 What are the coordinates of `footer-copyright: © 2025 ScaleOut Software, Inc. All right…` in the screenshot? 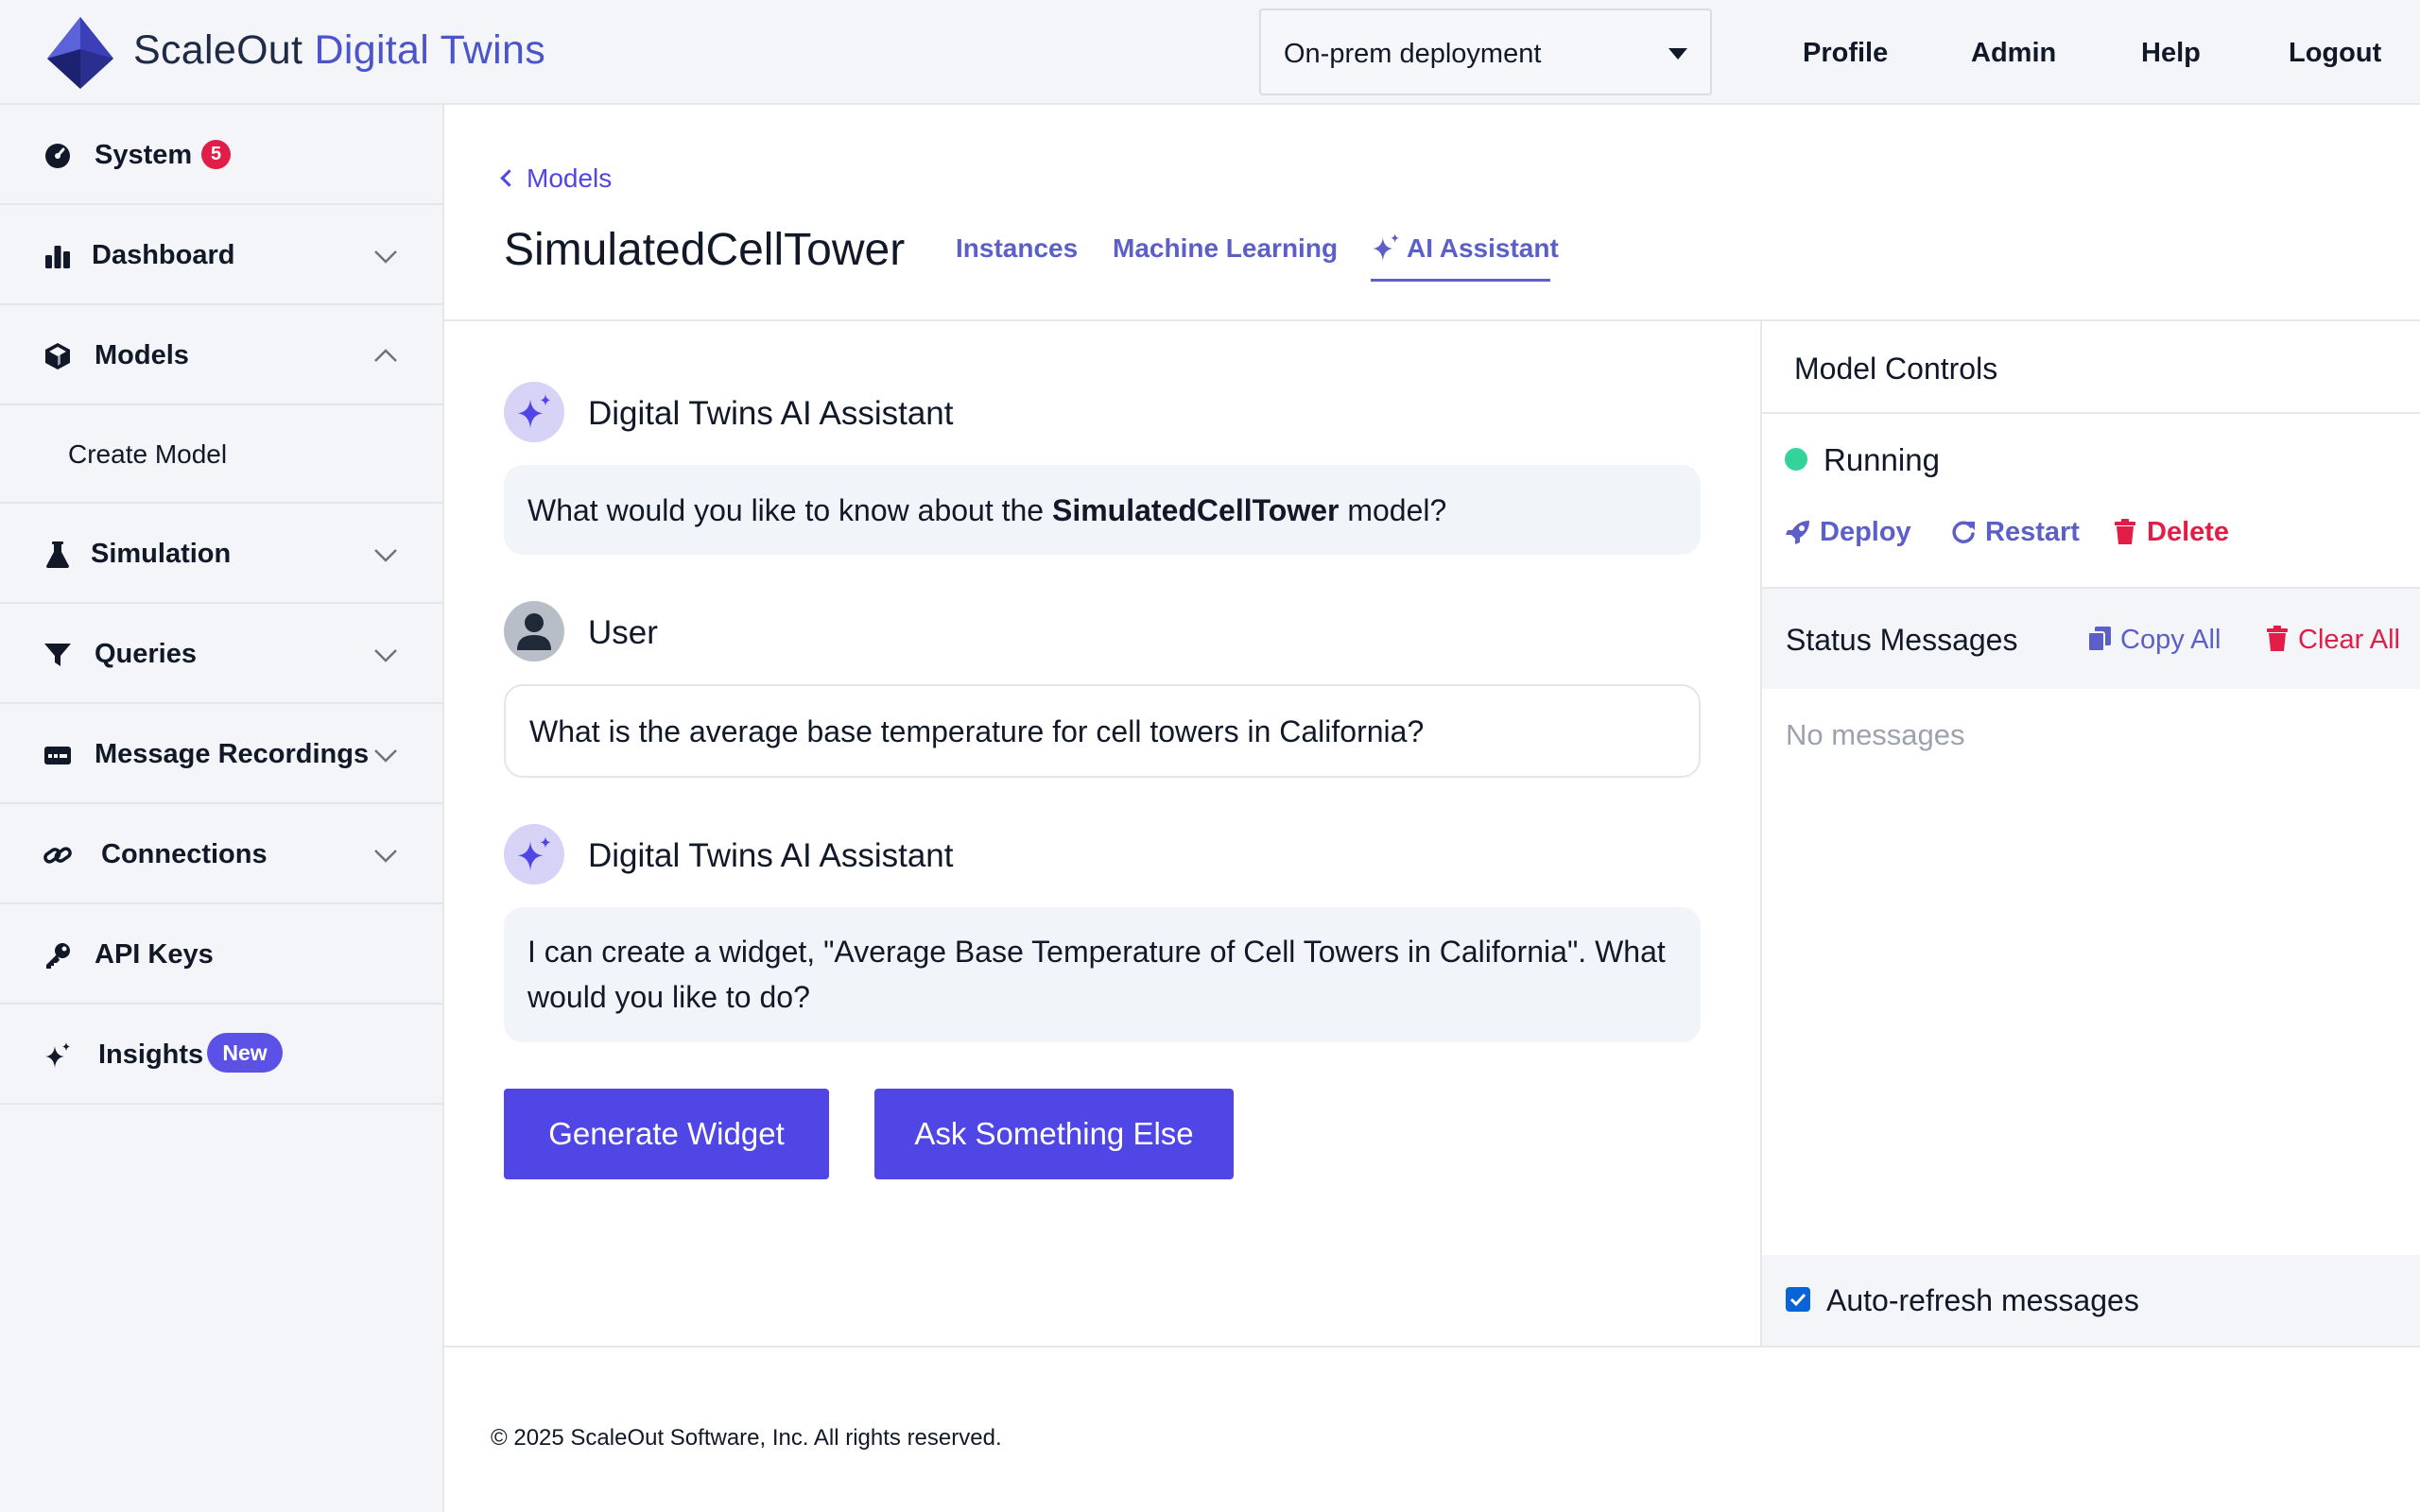 It's located at (746, 1438).